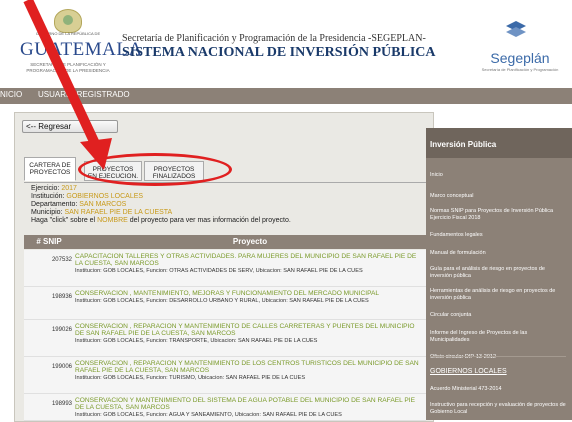 The image size is (572, 422). What do you see at coordinates (468, 371) in the screenshot?
I see `sidebar-section-gobiernos-locales: GOBIERNOS LOCALES` at bounding box center [468, 371].